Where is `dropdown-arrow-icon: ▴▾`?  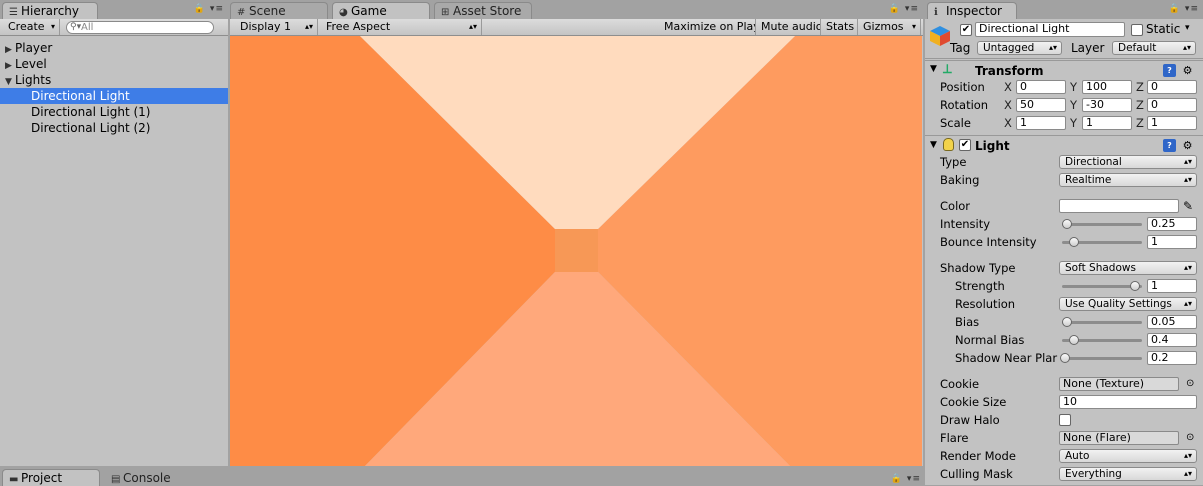
dropdown-arrow-icon: ▴▾ is located at coordinates (1187, 161).